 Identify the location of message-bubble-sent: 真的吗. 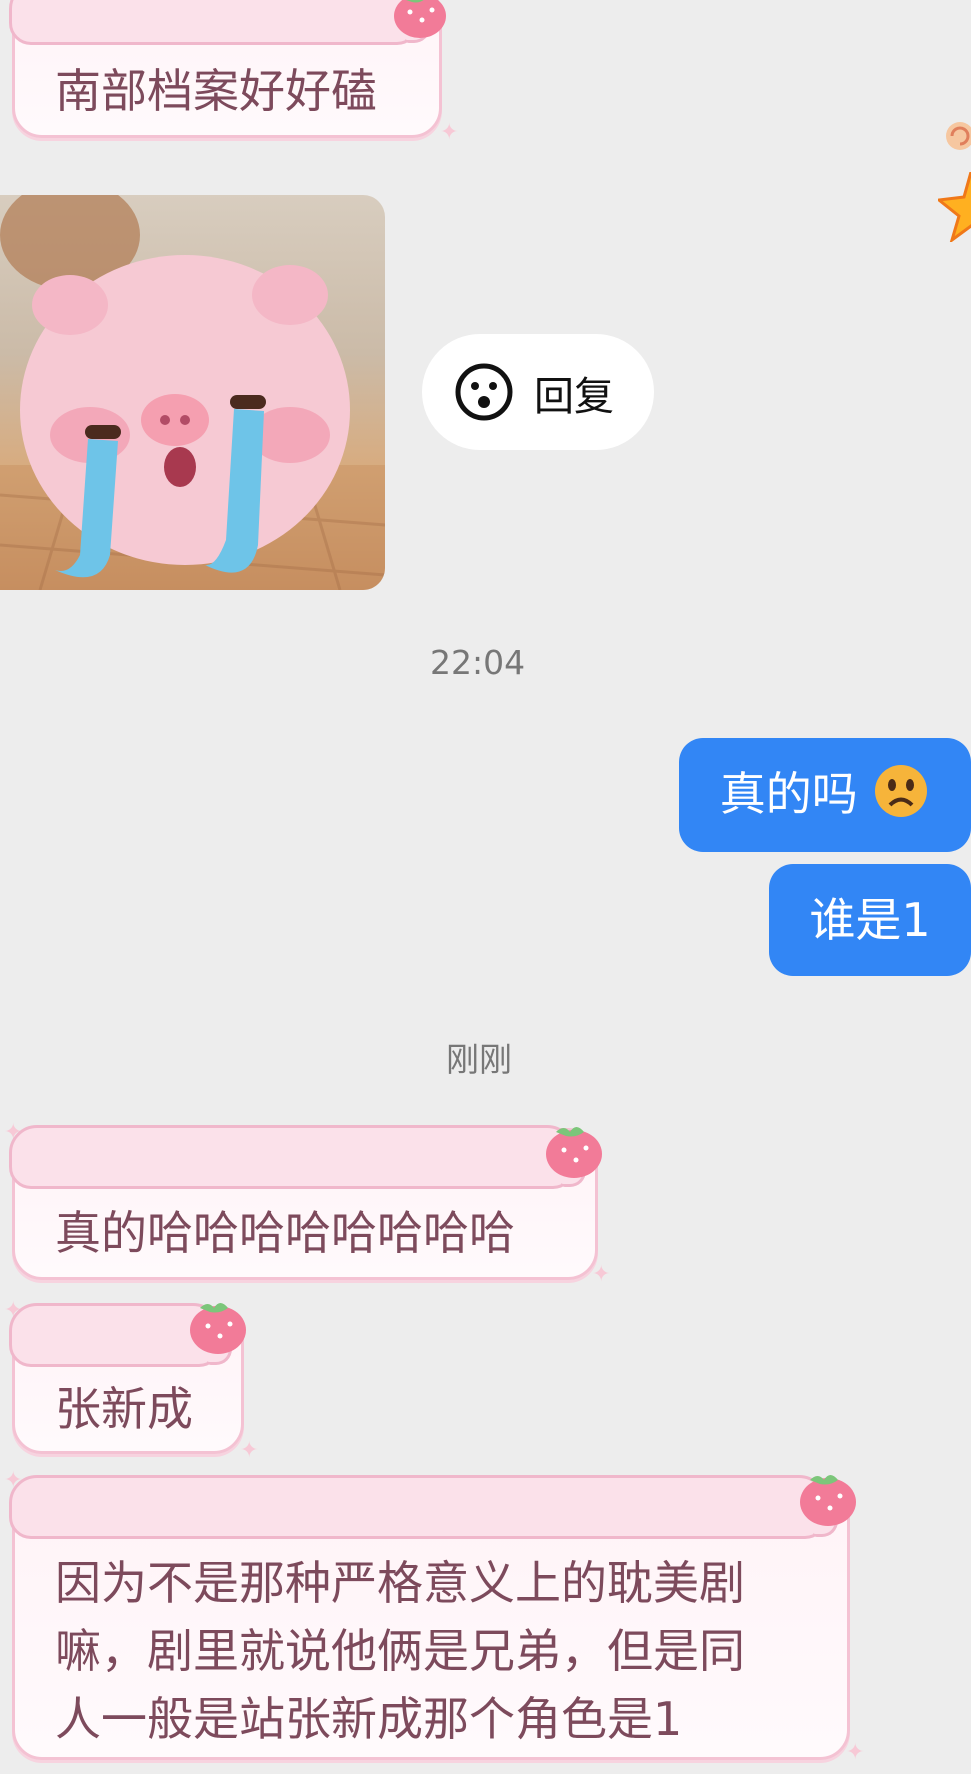
(825, 795).